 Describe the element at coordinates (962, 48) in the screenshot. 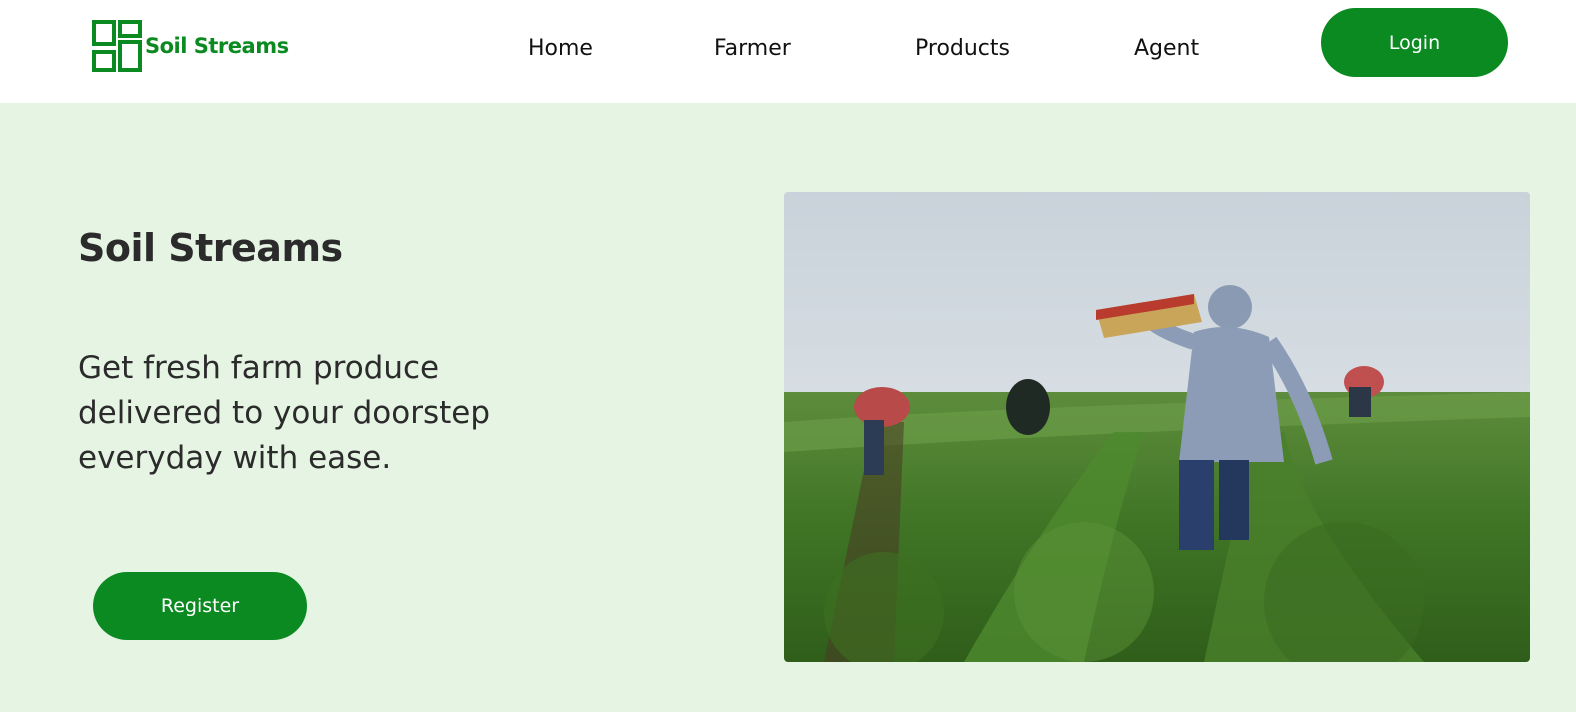

I see `nav-item-products: Products` at that location.